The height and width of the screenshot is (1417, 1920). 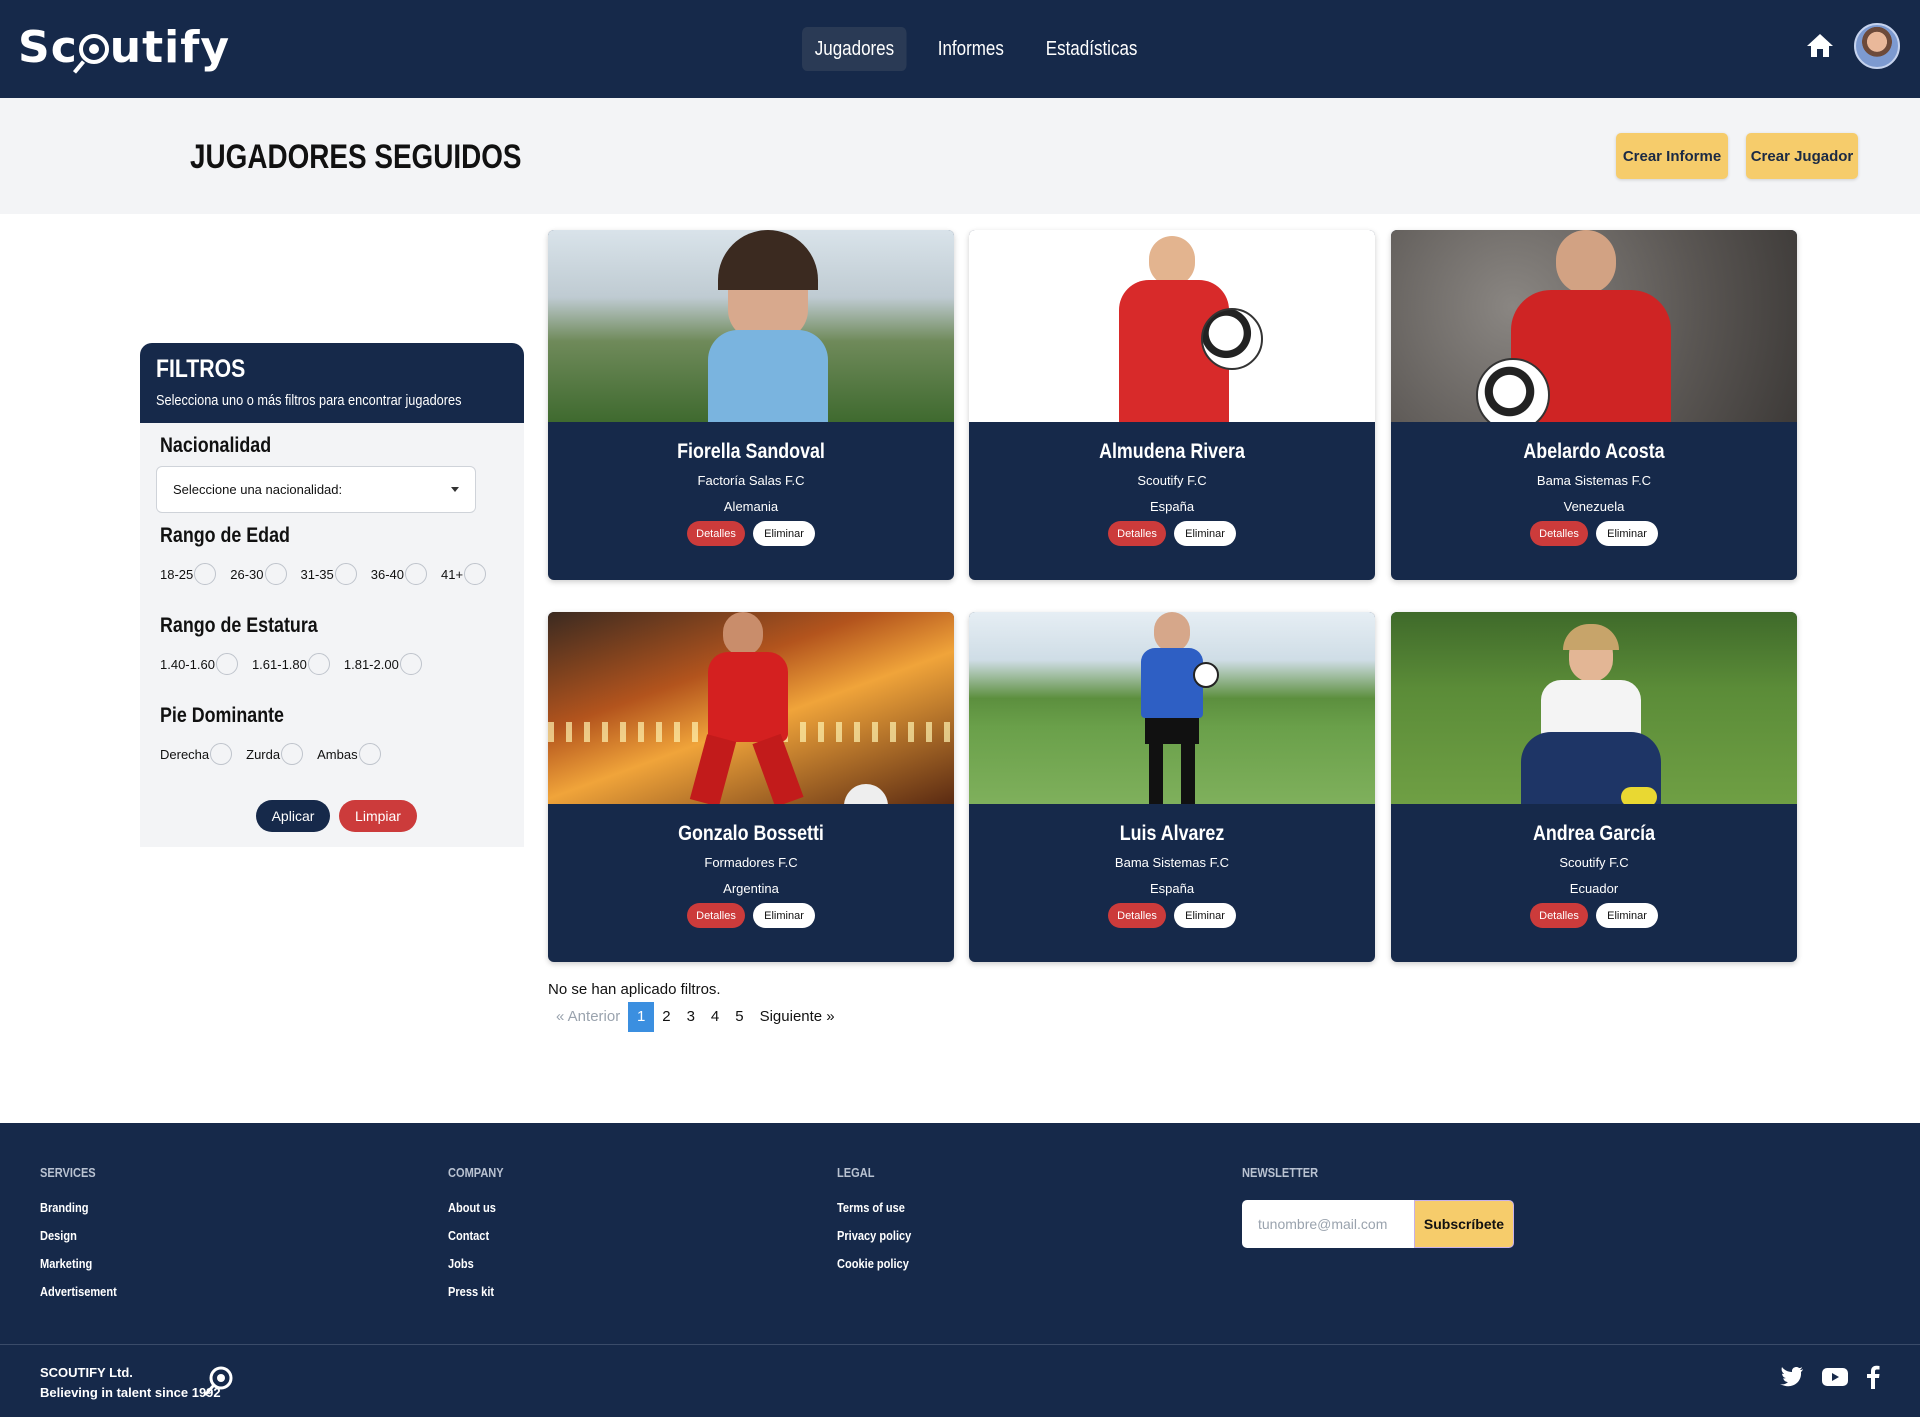 I want to click on edad-option-label: 31-35, so click(x=317, y=574).